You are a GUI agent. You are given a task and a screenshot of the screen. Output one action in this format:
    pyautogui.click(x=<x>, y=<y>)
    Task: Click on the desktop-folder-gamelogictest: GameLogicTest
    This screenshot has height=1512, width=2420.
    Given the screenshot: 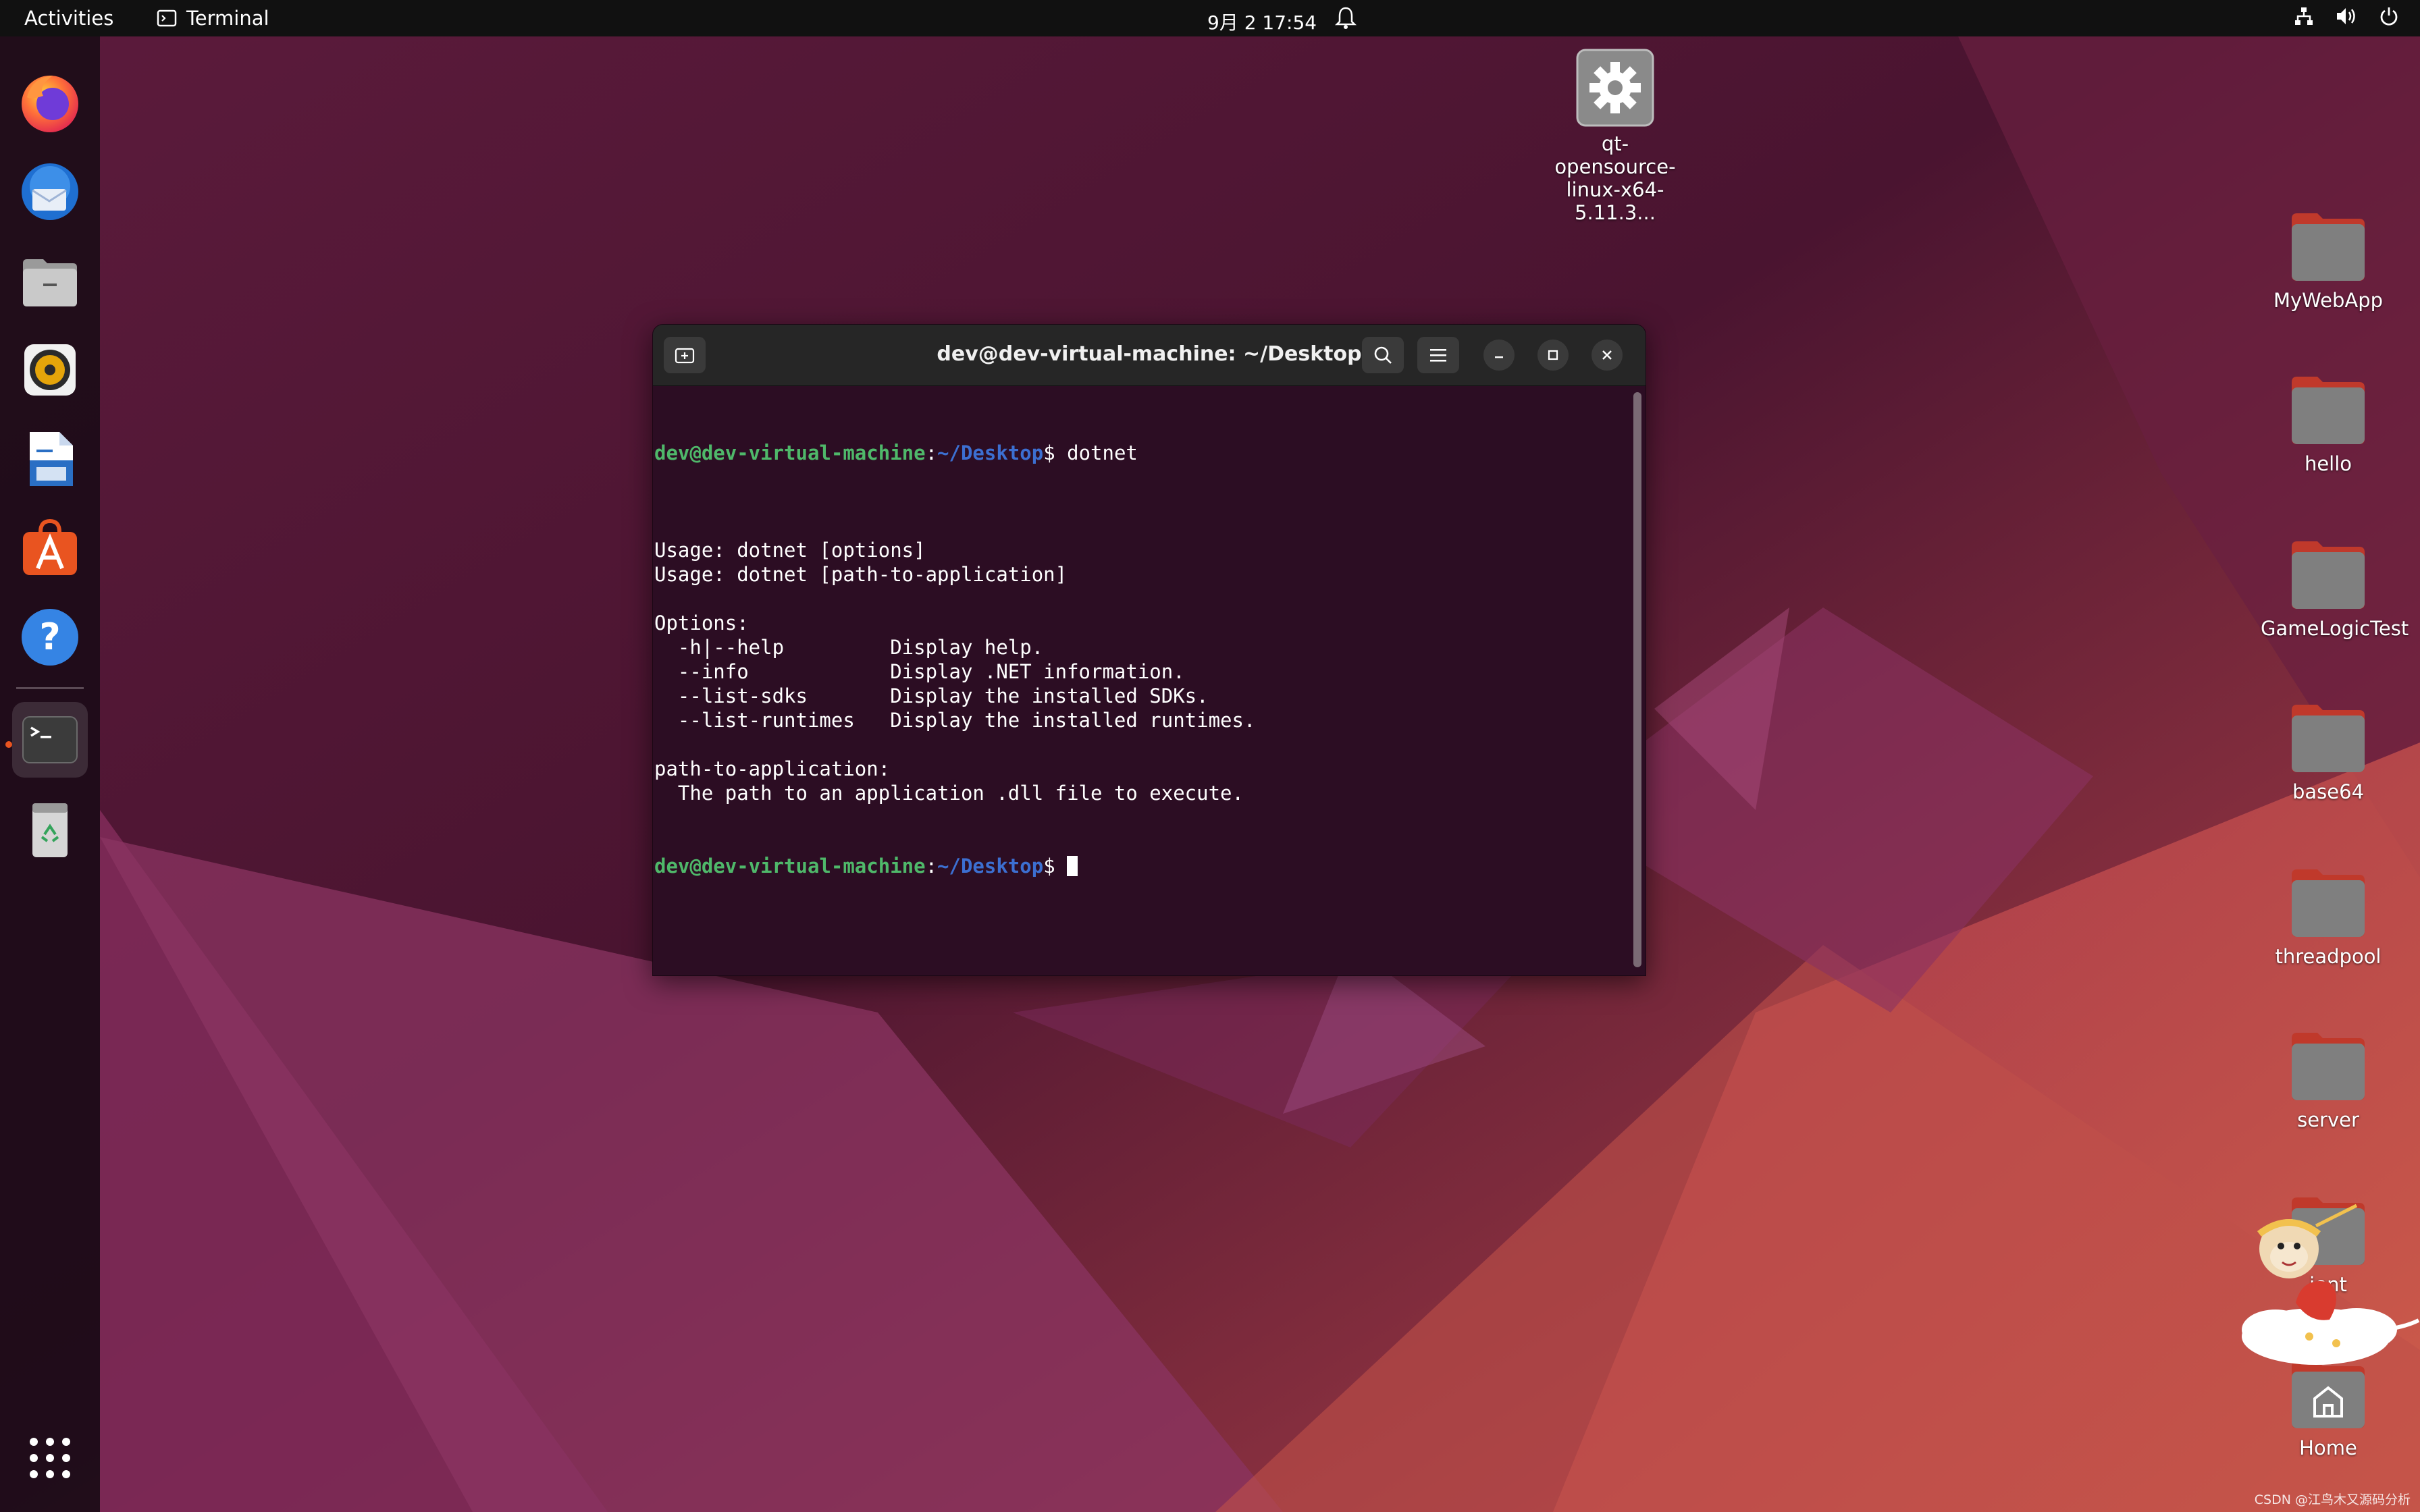 What is the action you would take?
    pyautogui.click(x=2335, y=588)
    